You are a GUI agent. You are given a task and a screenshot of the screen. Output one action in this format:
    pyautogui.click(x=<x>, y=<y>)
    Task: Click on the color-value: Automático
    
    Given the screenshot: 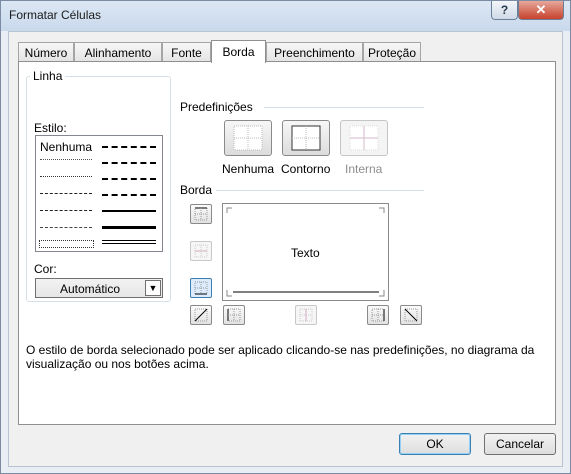 What is the action you would take?
    pyautogui.click(x=90, y=289)
    